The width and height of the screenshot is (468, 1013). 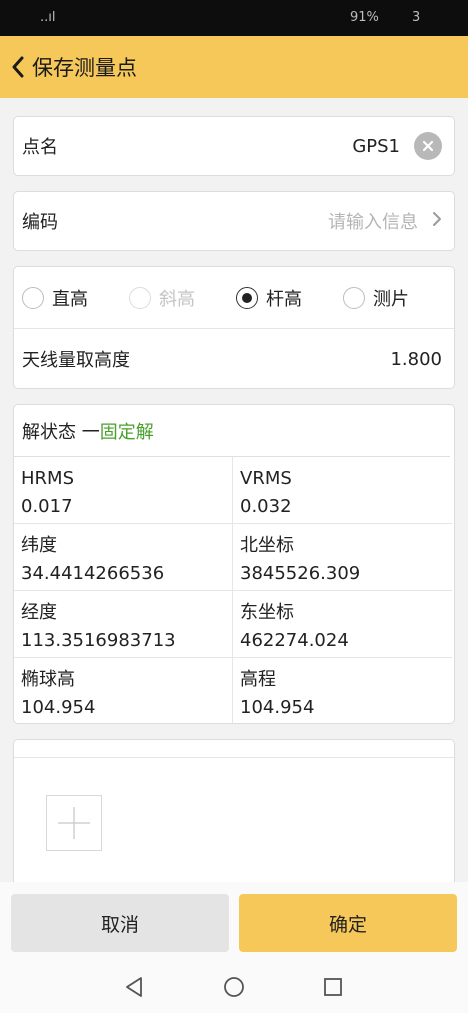 What do you see at coordinates (98, 640) in the screenshot?
I see `cell-value: 113.3516983713` at bounding box center [98, 640].